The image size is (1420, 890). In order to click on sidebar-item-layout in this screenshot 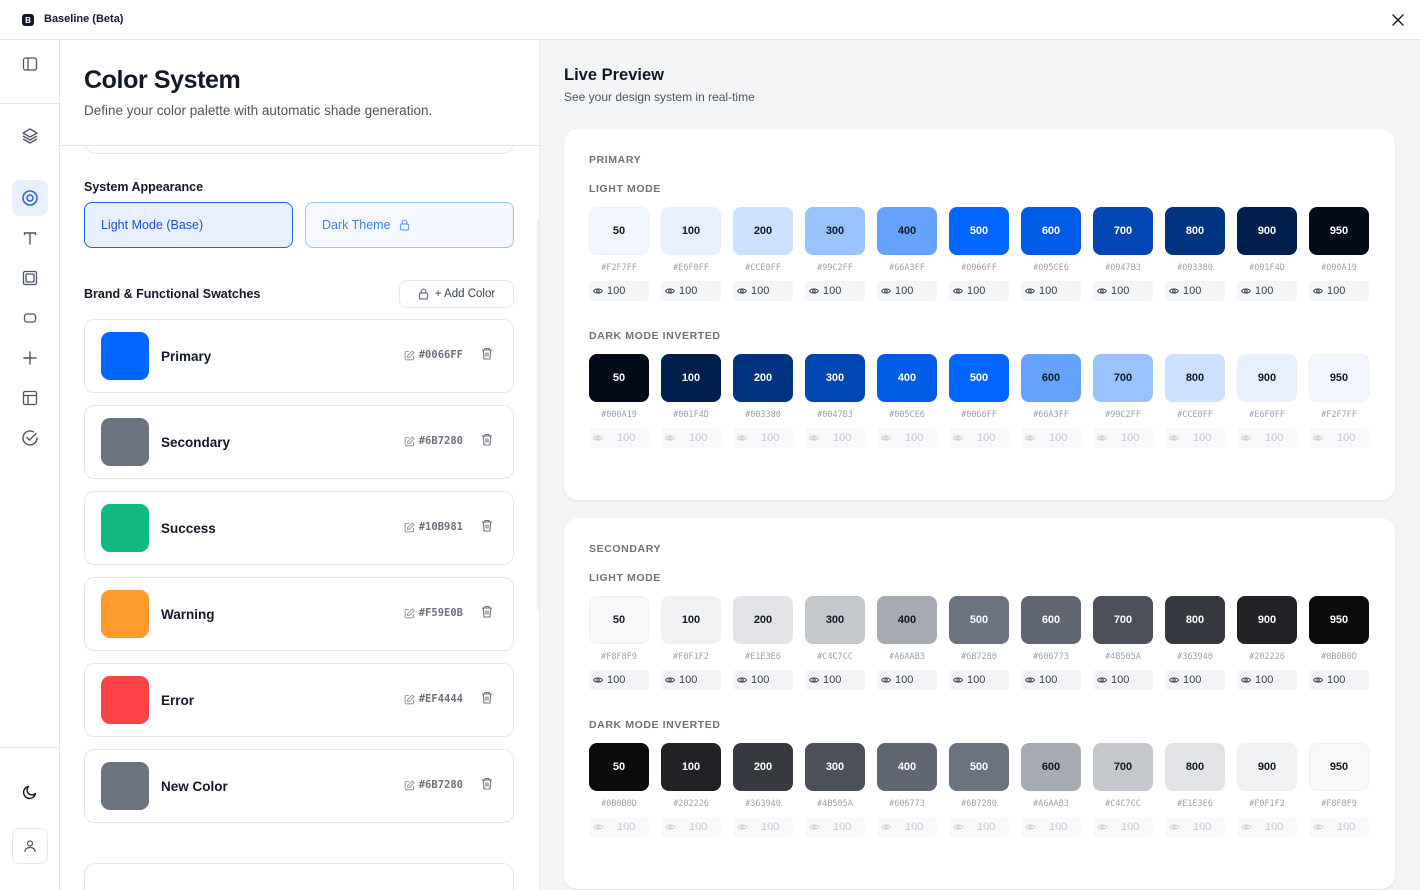, I will do `click(30, 398)`.